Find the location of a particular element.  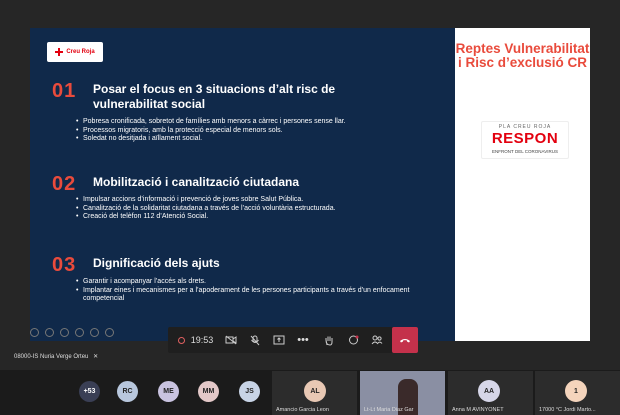

record-button is located at coordinates (181, 340).